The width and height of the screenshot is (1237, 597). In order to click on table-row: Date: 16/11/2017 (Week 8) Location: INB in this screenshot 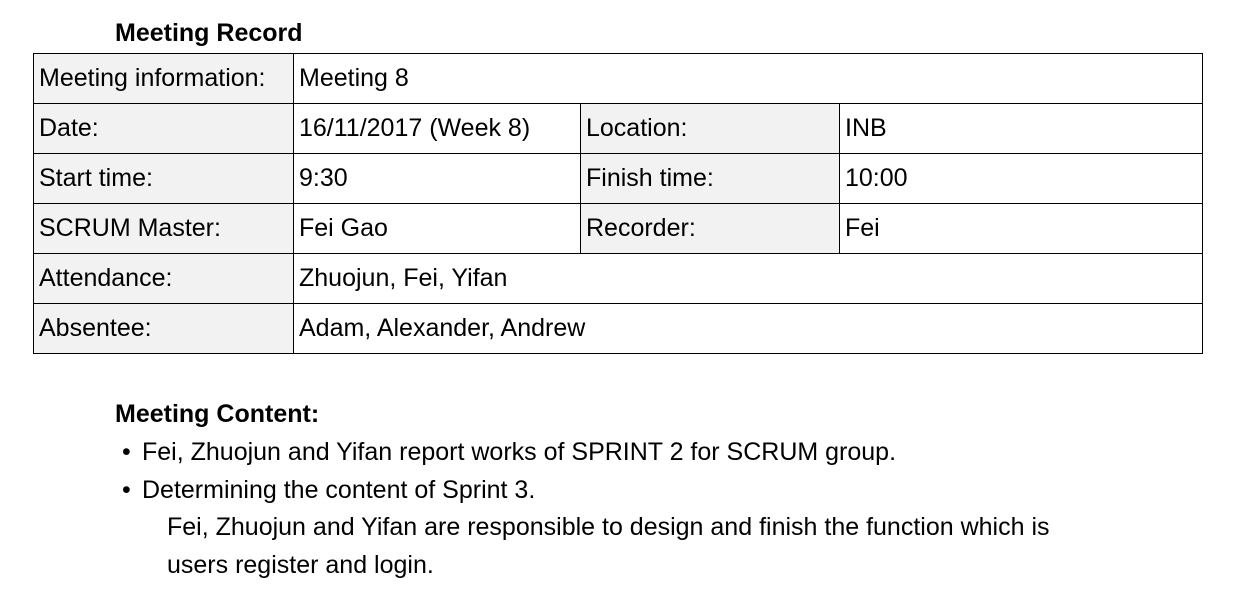, I will do `click(618, 128)`.